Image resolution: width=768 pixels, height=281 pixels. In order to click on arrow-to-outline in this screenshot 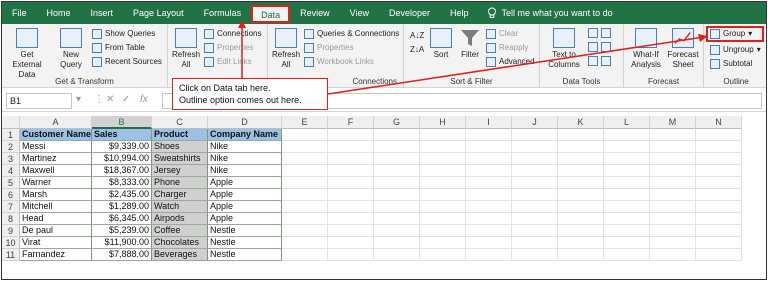, I will do `click(516, 65)`.